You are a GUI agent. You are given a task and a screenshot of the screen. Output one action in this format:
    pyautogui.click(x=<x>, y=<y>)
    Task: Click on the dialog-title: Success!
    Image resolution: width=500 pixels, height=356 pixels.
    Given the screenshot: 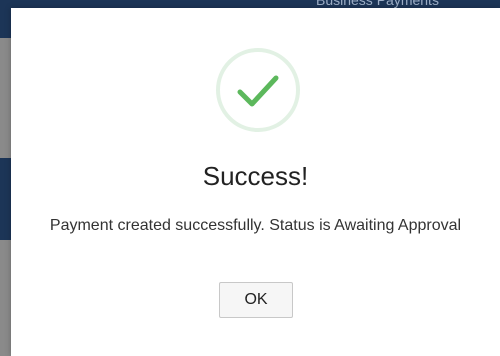 What is the action you would take?
    pyautogui.click(x=255, y=176)
    